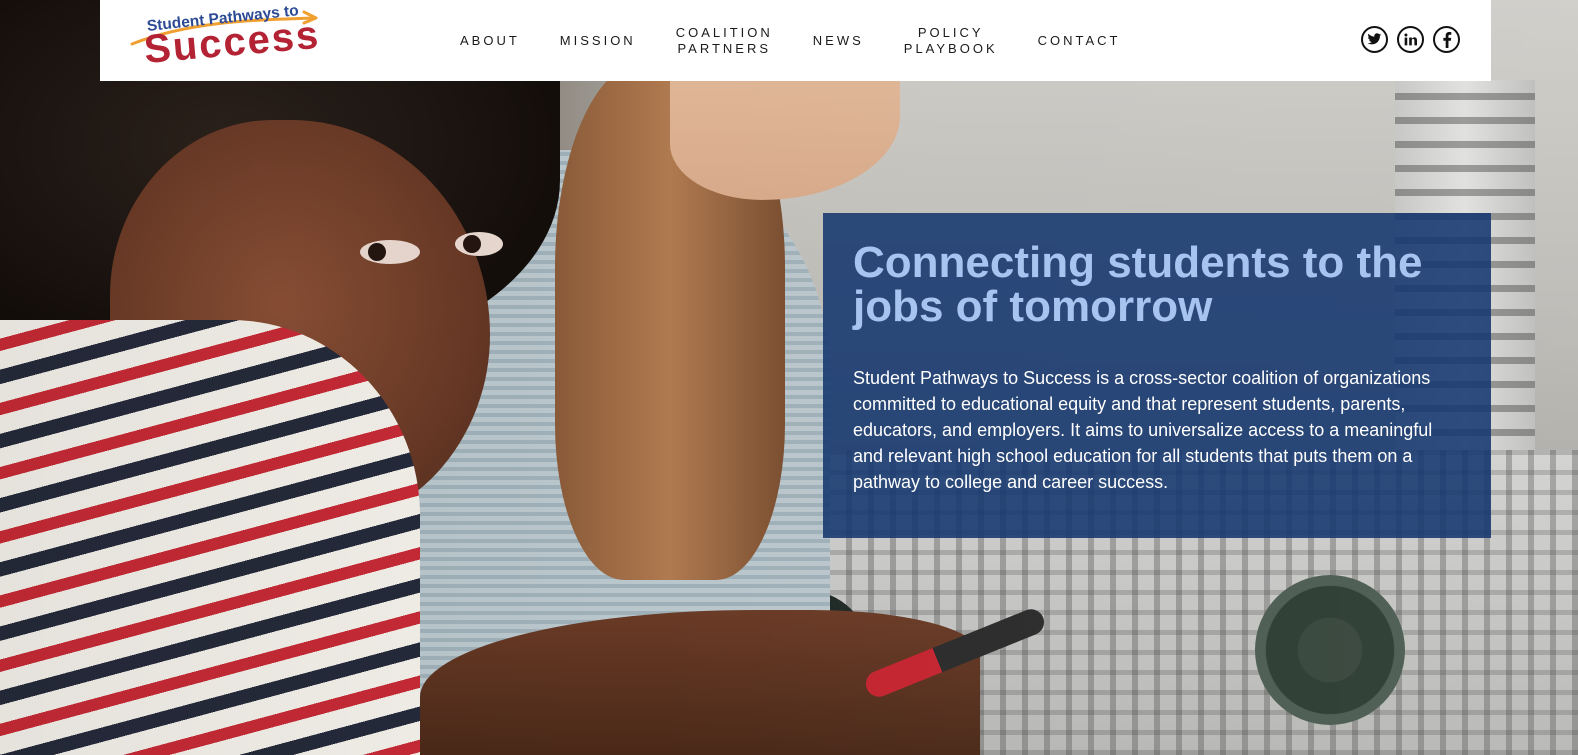 The image size is (1578, 755). What do you see at coordinates (838, 41) in the screenshot?
I see `nav-news: NEWS` at bounding box center [838, 41].